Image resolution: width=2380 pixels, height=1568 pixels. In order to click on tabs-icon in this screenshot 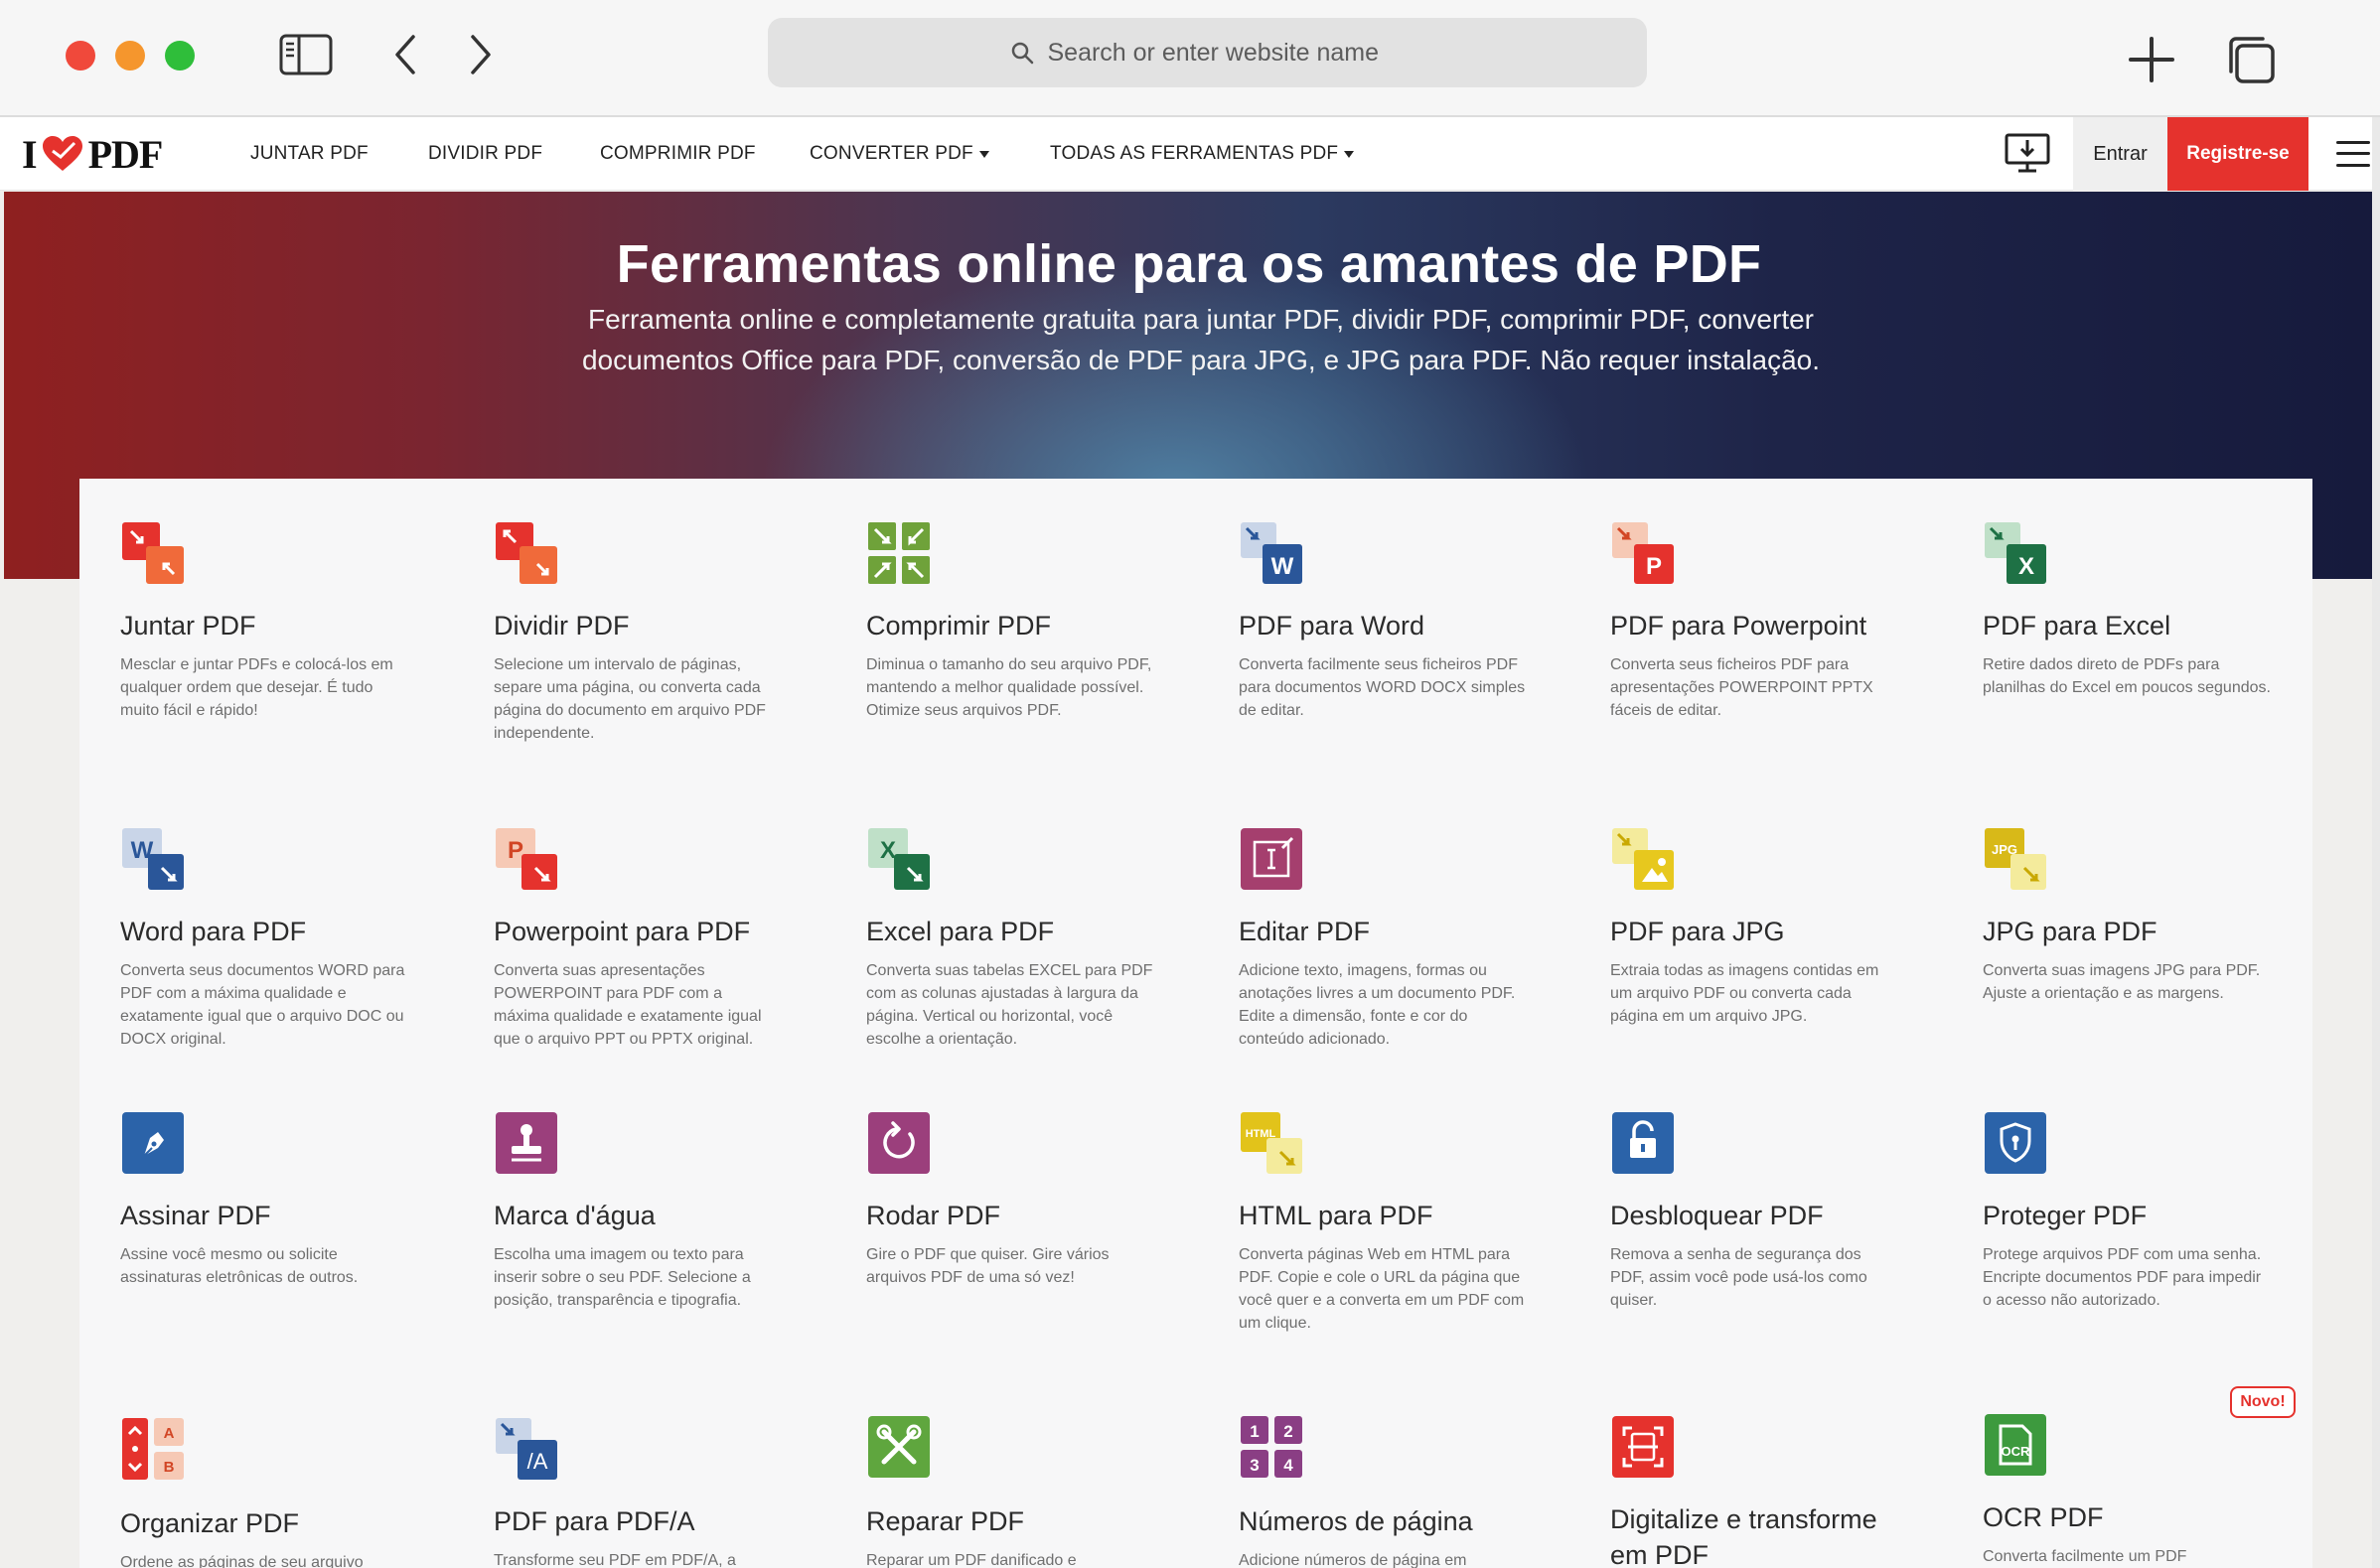, I will do `click(2252, 60)`.